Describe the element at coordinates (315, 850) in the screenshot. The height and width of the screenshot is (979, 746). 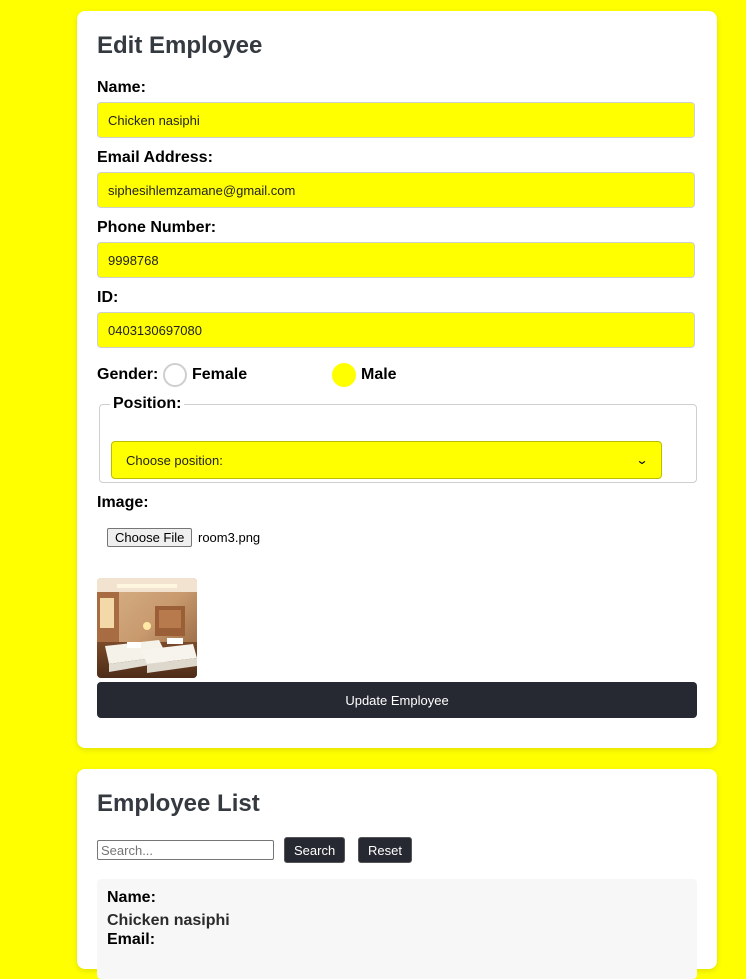
I see `search-button: Search` at that location.